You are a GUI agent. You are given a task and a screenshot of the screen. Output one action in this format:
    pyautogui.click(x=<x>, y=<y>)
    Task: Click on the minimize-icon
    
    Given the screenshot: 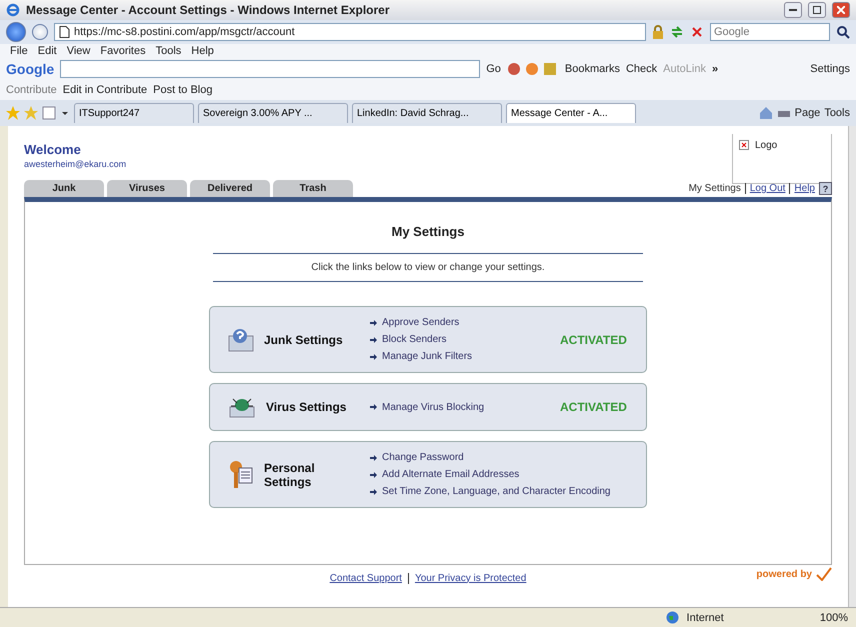 What is the action you would take?
    pyautogui.click(x=793, y=10)
    